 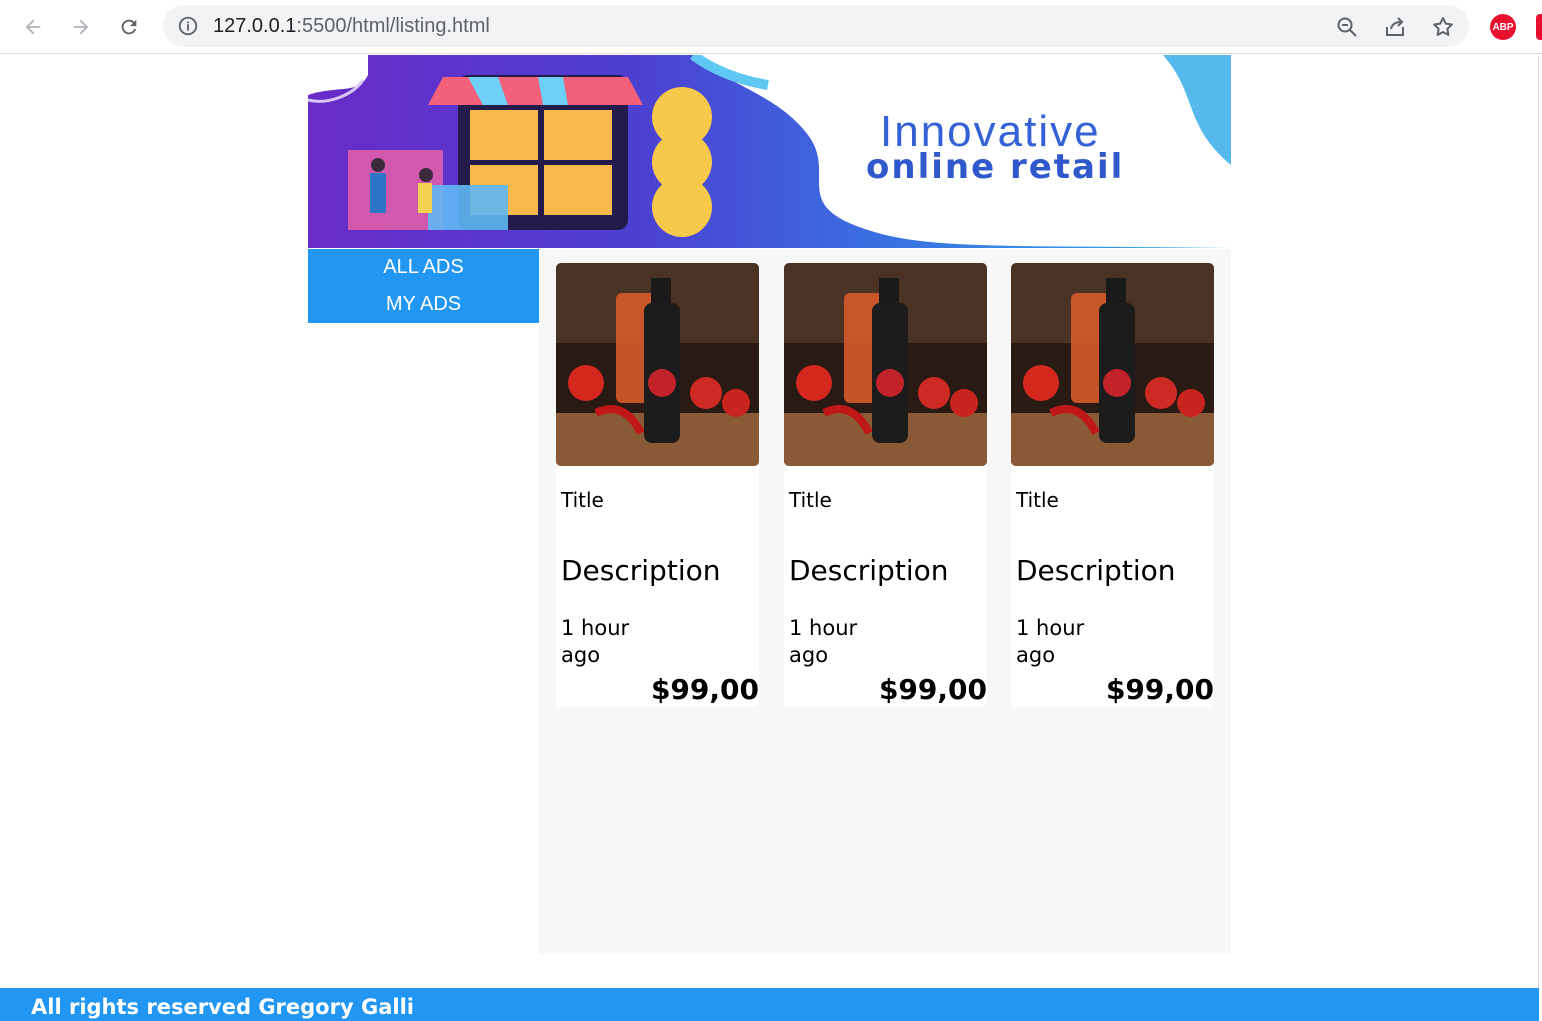 I want to click on zoom-icon, so click(x=1347, y=27).